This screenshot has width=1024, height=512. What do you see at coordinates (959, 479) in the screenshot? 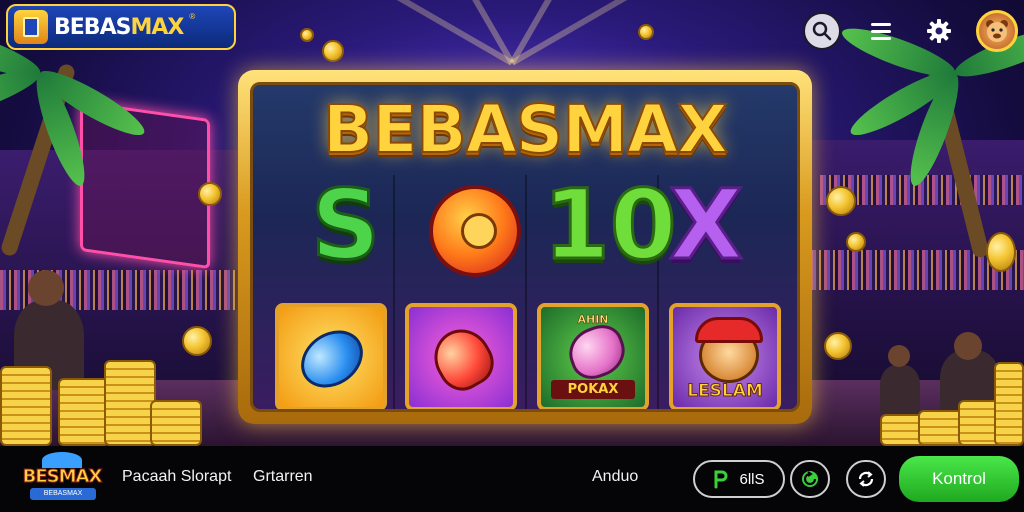
I see `kontrol-button: Kontrol` at bounding box center [959, 479].